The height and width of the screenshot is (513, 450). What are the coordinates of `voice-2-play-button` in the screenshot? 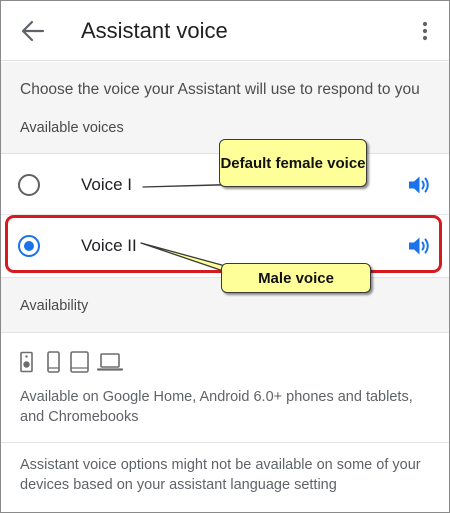 It's located at (419, 246).